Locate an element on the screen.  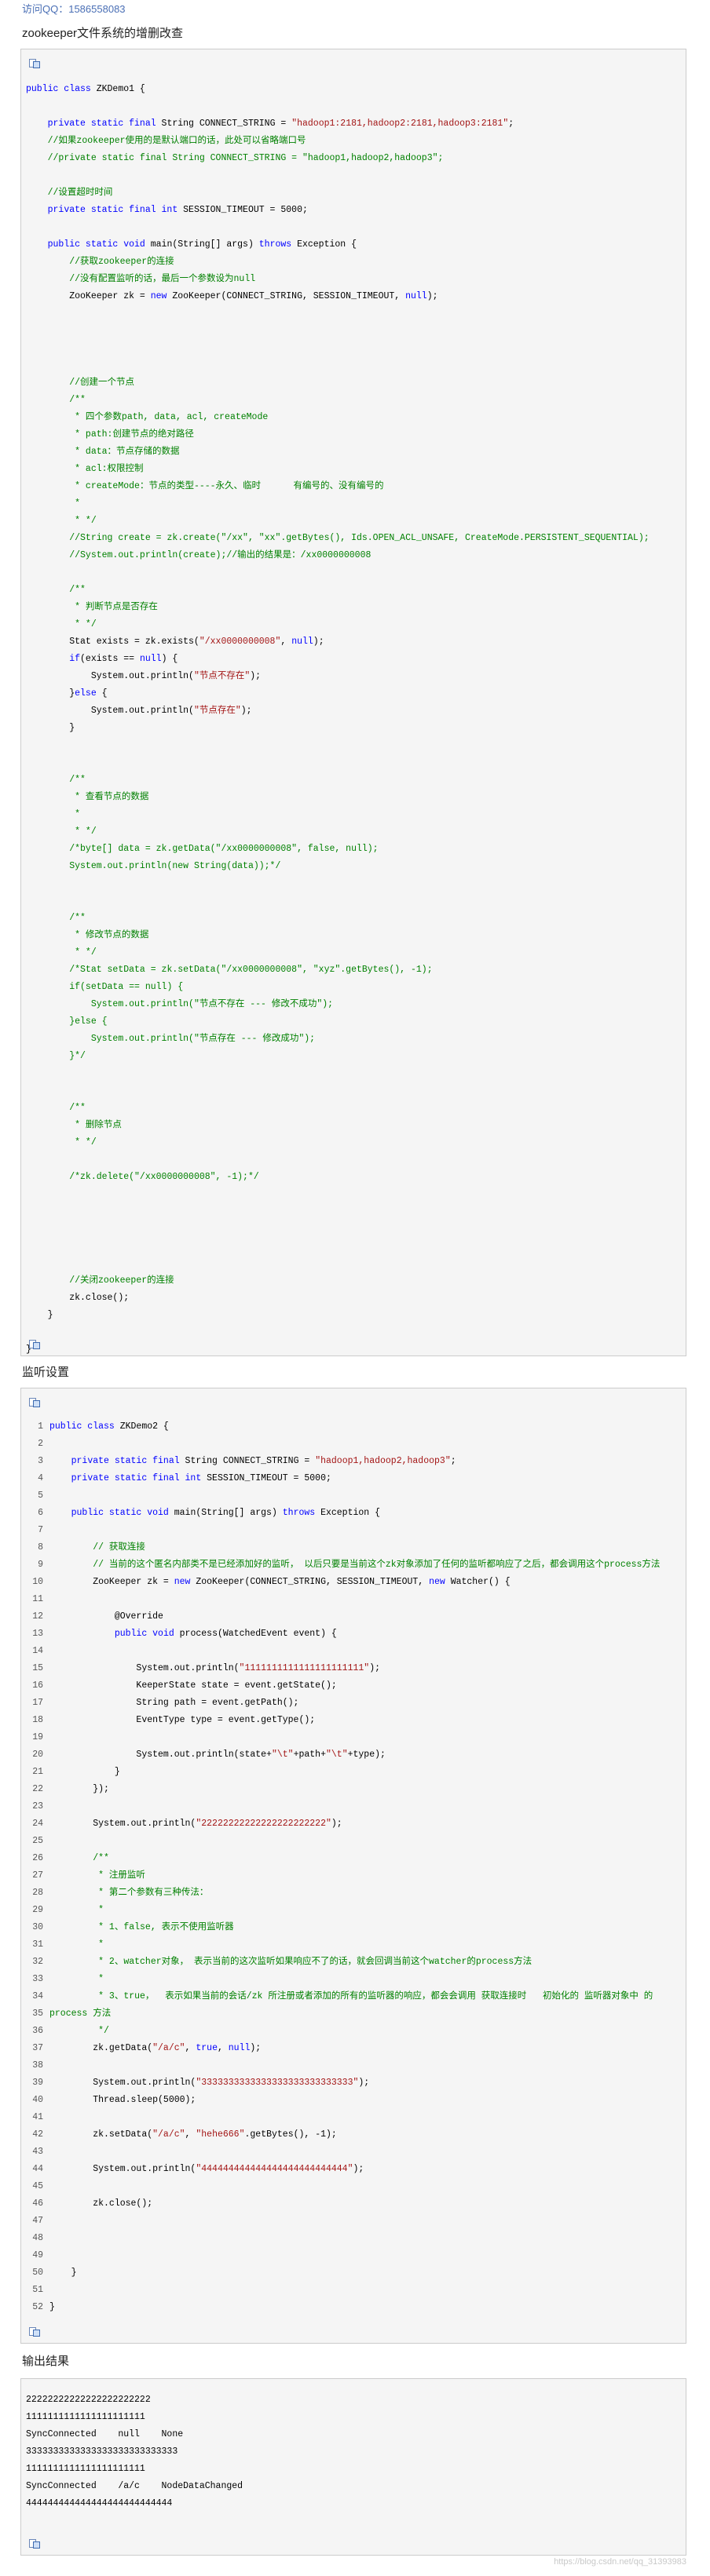
section-title-watcher: 监听设置 is located at coordinates (46, 1372).